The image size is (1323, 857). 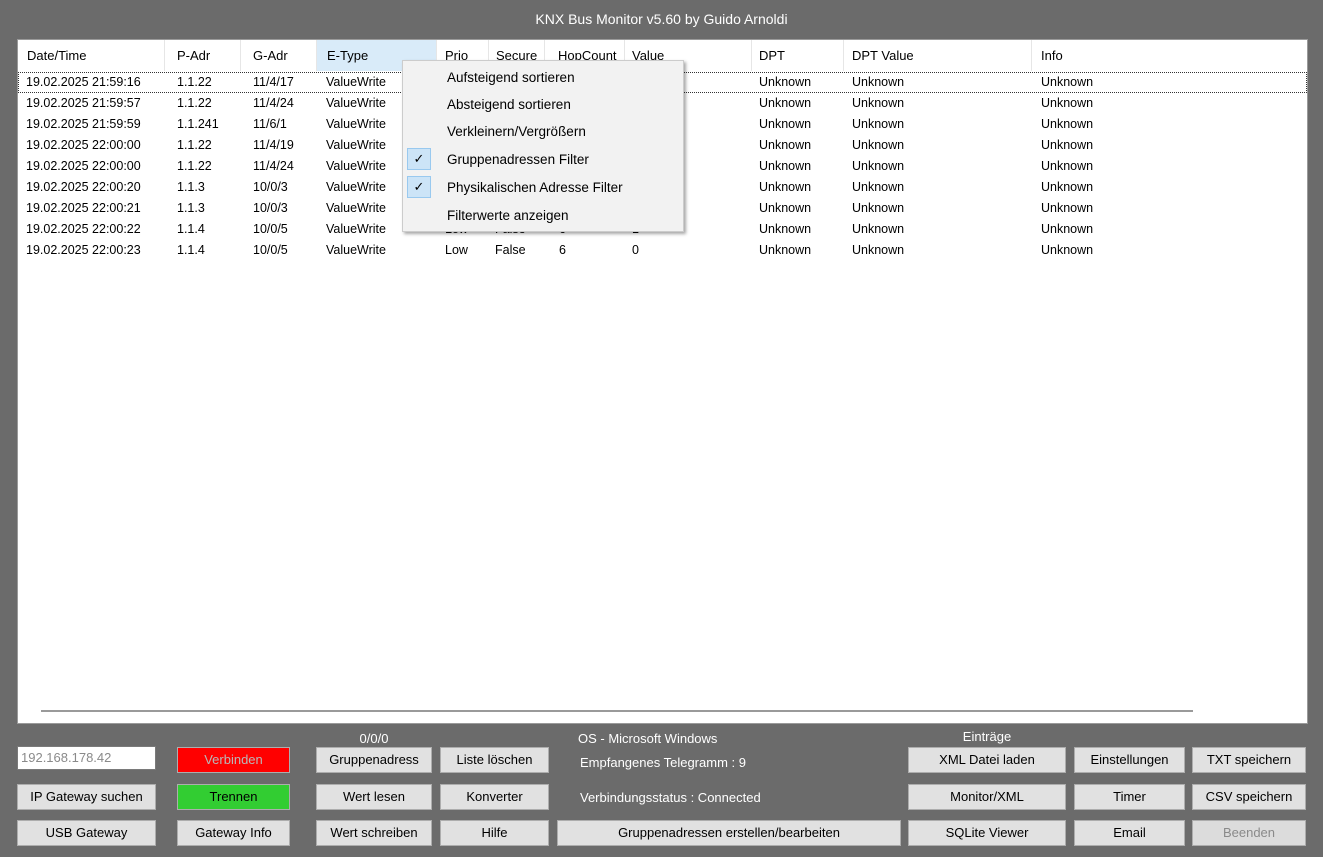 I want to click on read-value-button: Wert lesen, so click(x=374, y=797).